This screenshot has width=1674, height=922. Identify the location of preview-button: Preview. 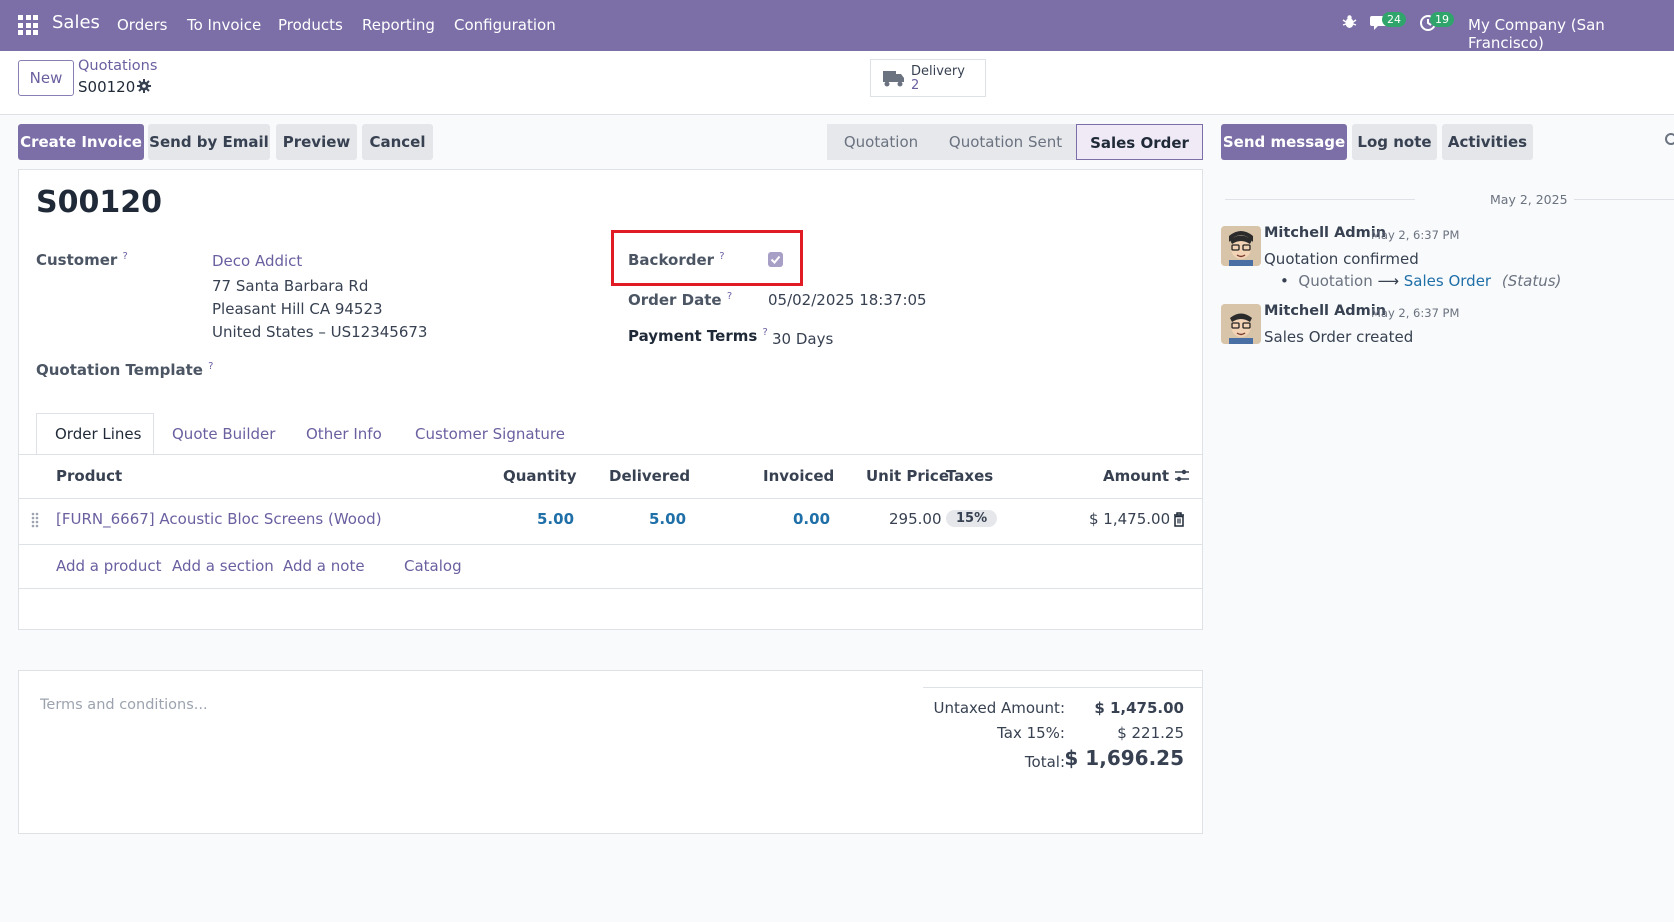
(316, 142).